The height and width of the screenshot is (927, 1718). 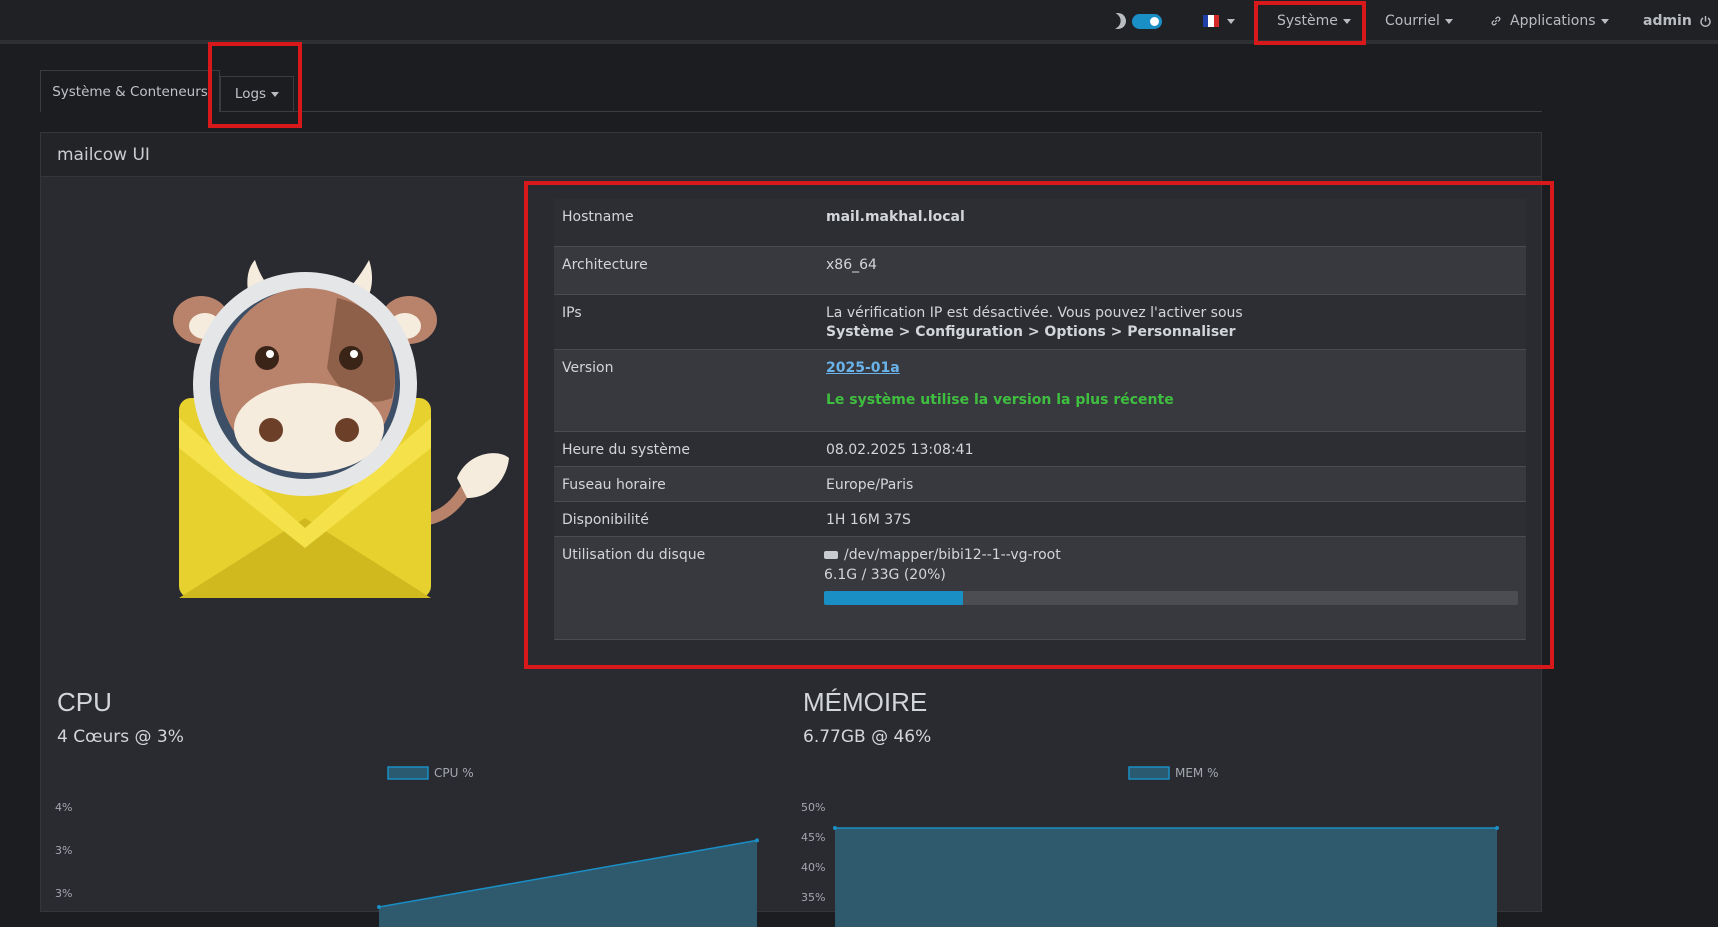 I want to click on power-icon, so click(x=1705, y=21).